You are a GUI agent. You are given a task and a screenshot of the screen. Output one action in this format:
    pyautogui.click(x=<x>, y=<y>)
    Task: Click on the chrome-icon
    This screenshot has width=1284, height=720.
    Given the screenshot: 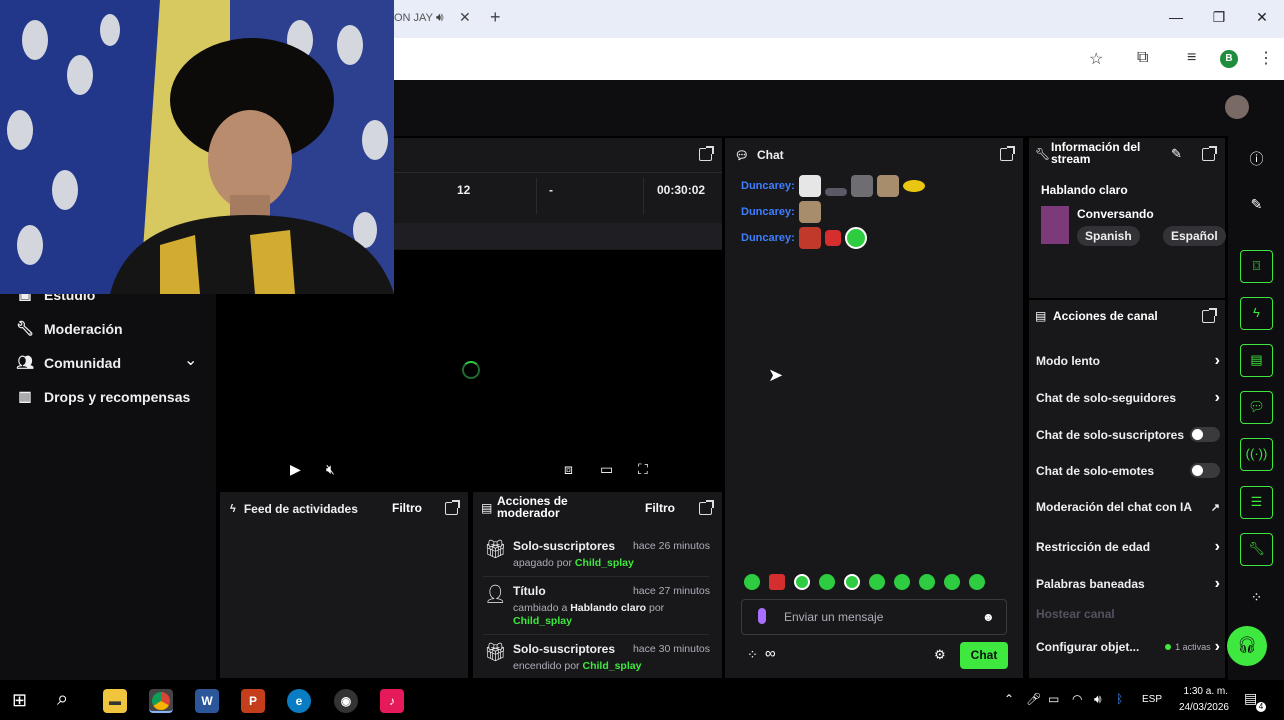 What is the action you would take?
    pyautogui.click(x=161, y=701)
    